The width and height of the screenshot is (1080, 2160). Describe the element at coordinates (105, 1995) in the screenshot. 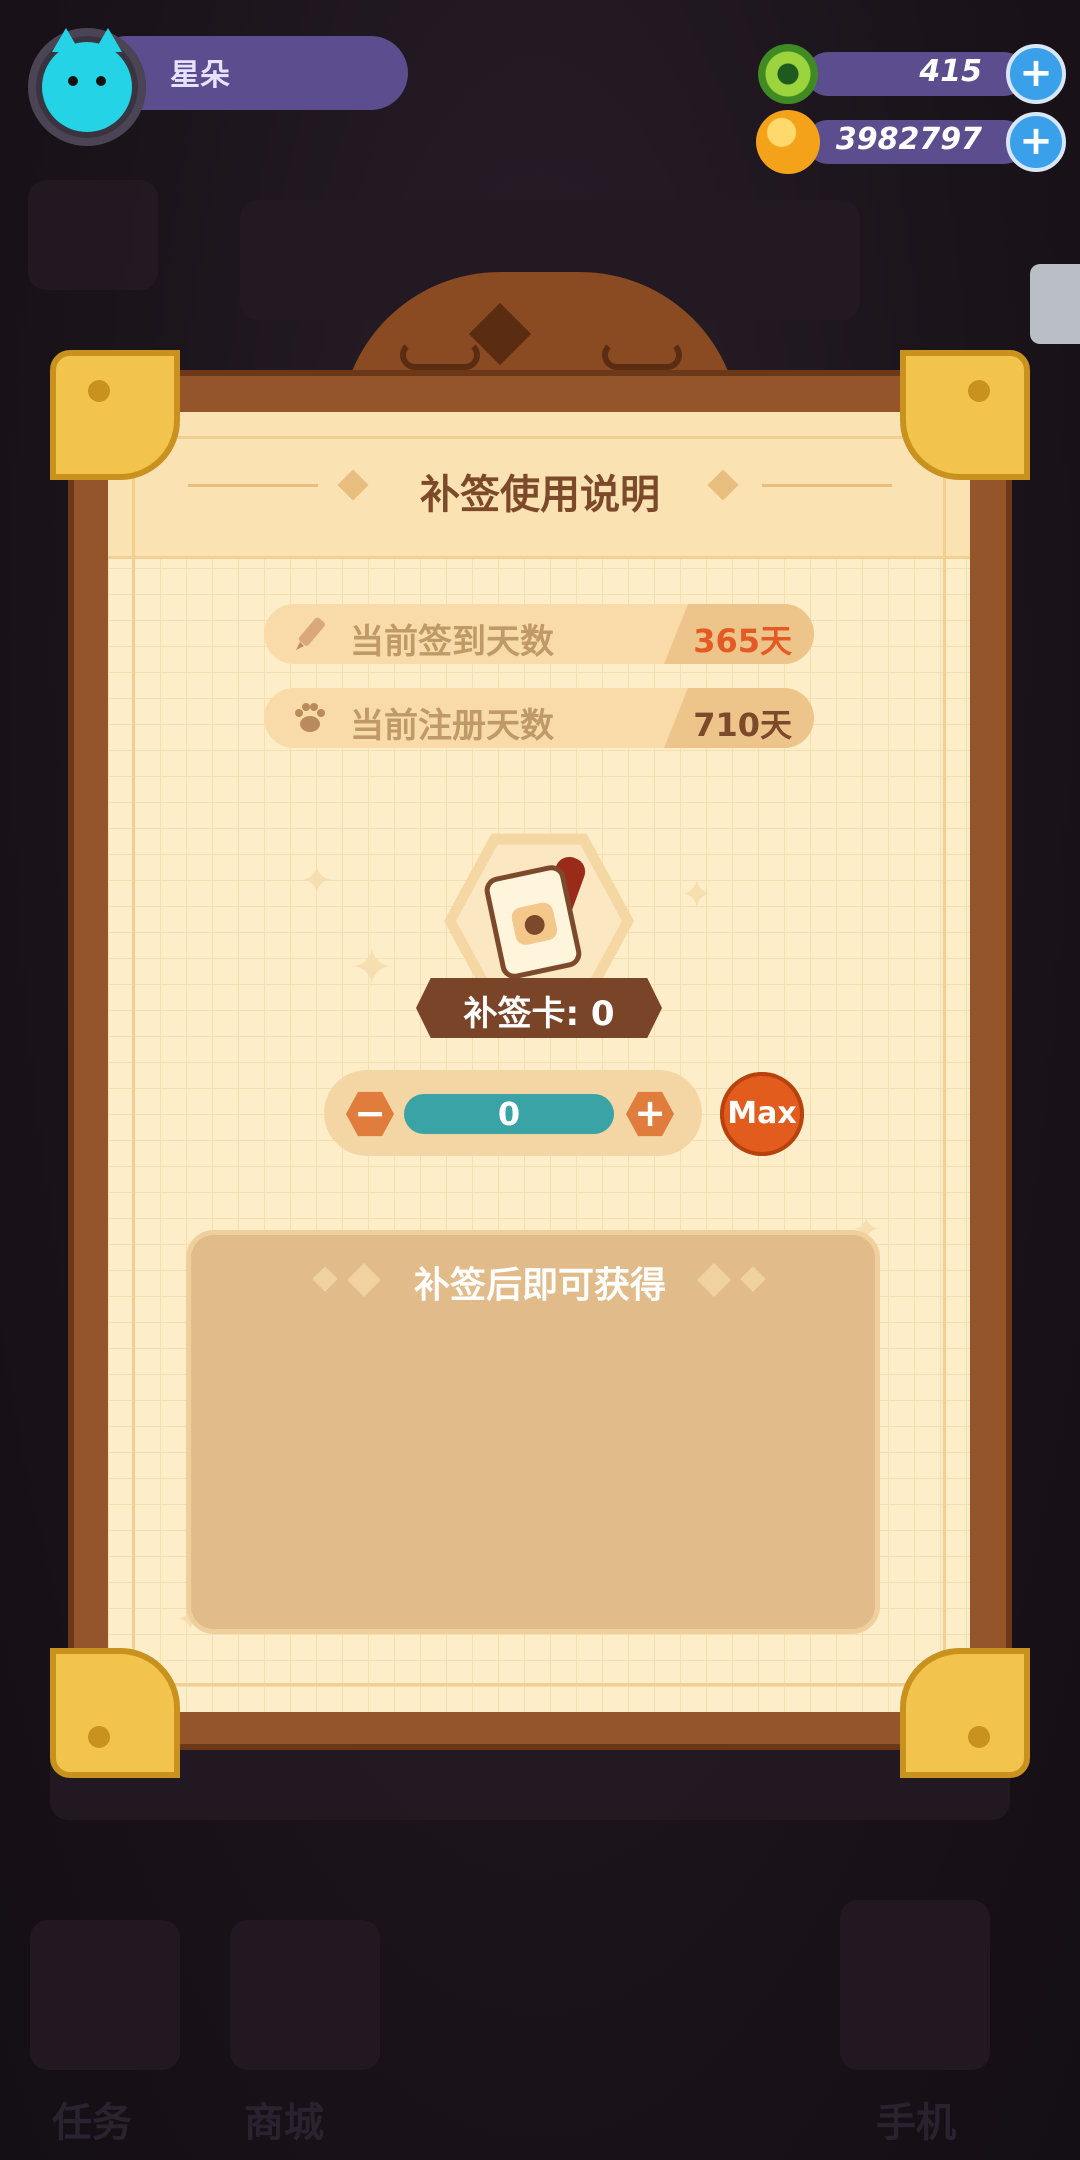

I see `background-task-tile` at that location.